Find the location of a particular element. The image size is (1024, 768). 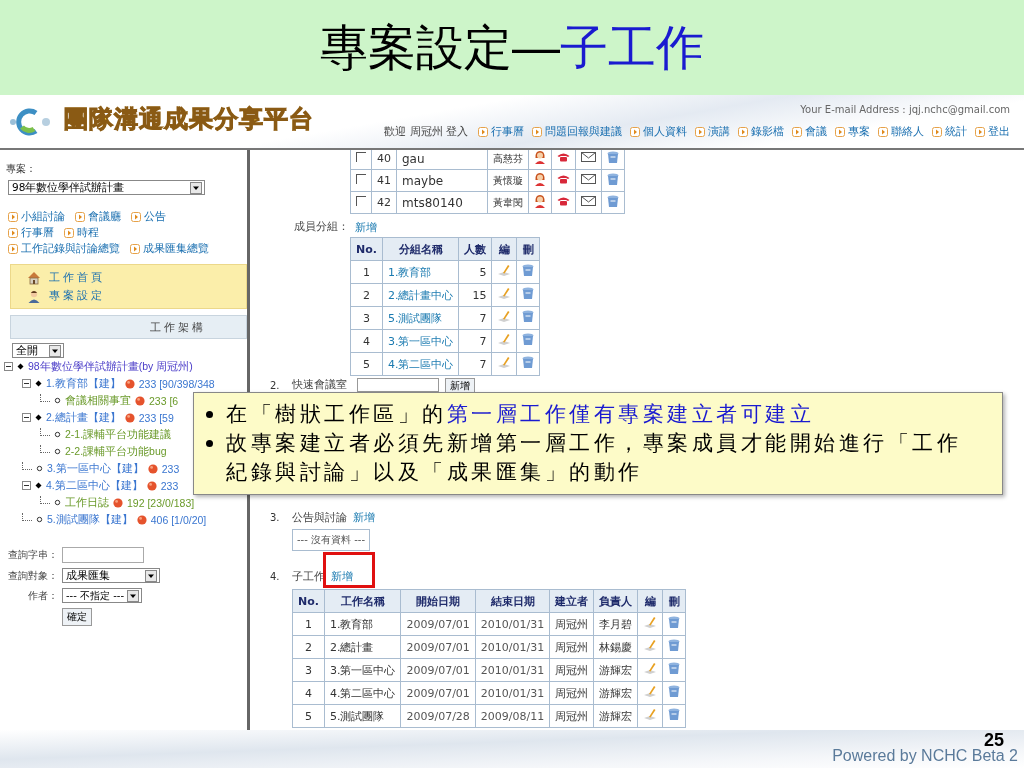

nav-link: 登出 is located at coordinates (992, 132).